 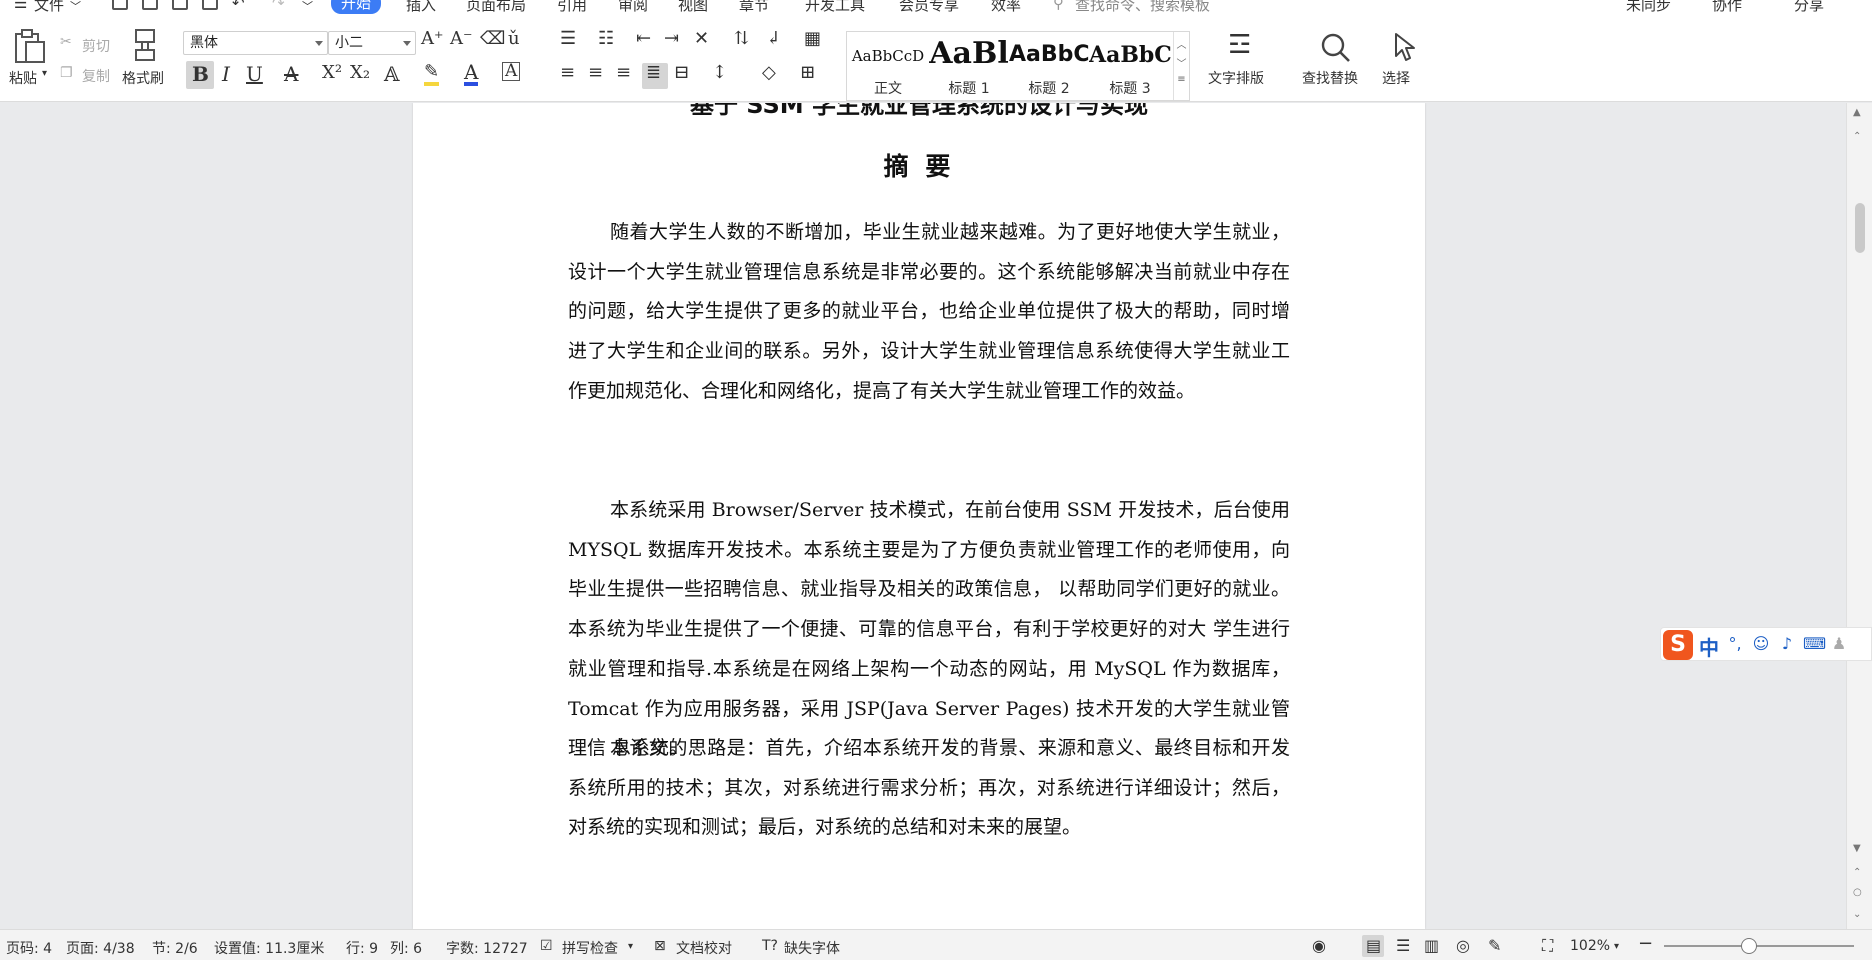 What do you see at coordinates (1787, 644) in the screenshot?
I see `microphone-icon: ♪` at bounding box center [1787, 644].